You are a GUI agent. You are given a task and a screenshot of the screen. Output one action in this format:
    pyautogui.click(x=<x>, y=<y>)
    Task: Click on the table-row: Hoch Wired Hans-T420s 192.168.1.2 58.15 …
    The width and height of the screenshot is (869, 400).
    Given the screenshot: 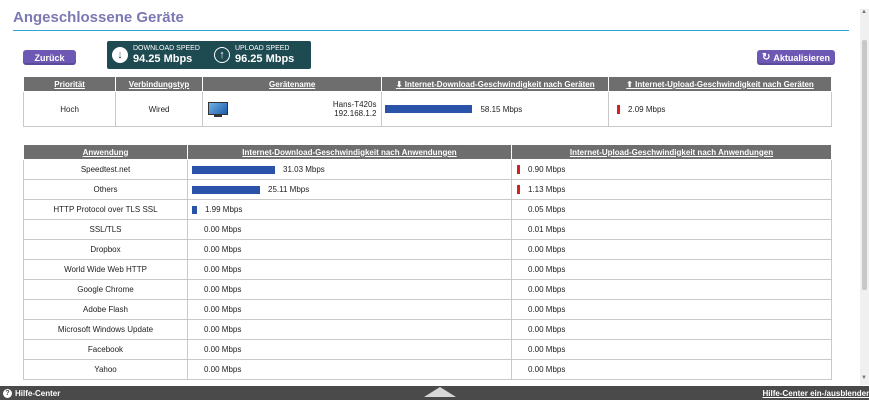 What is the action you would take?
    pyautogui.click(x=427, y=109)
    